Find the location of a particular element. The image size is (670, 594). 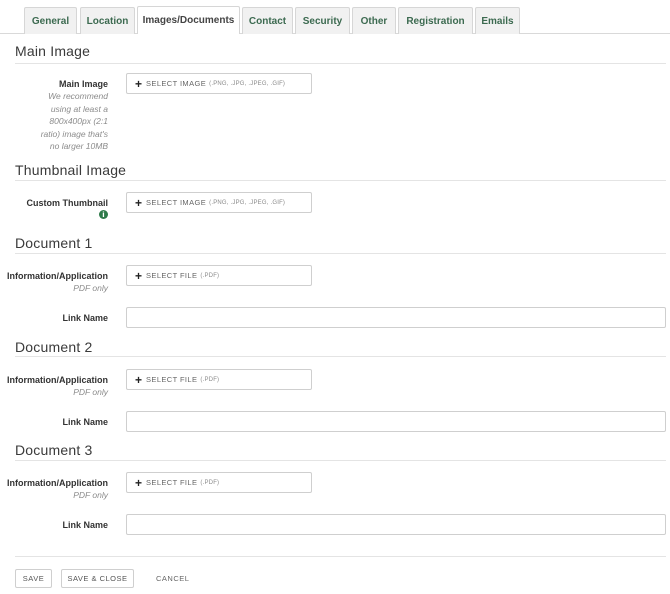

save-button: SAVE is located at coordinates (33, 578).